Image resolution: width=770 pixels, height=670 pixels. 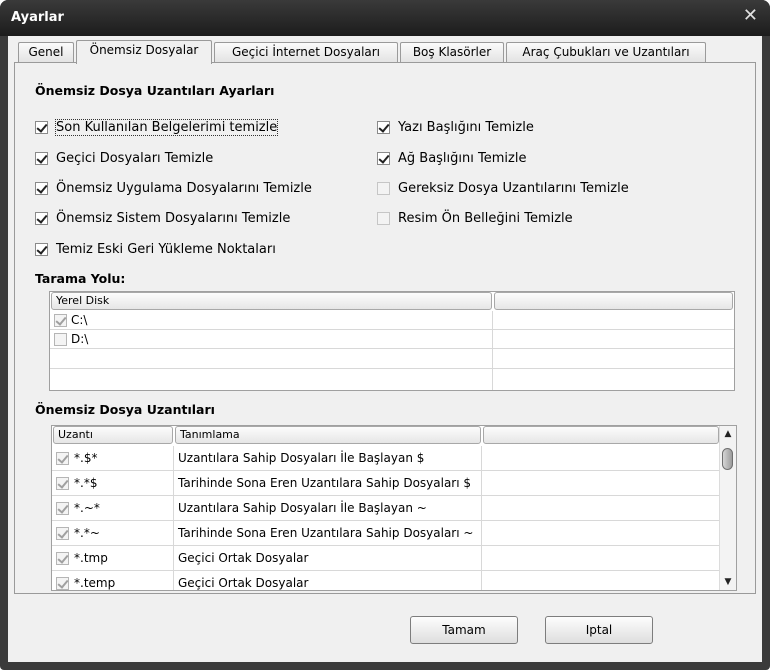 I want to click on extension-label: *.tmp, so click(x=91, y=558).